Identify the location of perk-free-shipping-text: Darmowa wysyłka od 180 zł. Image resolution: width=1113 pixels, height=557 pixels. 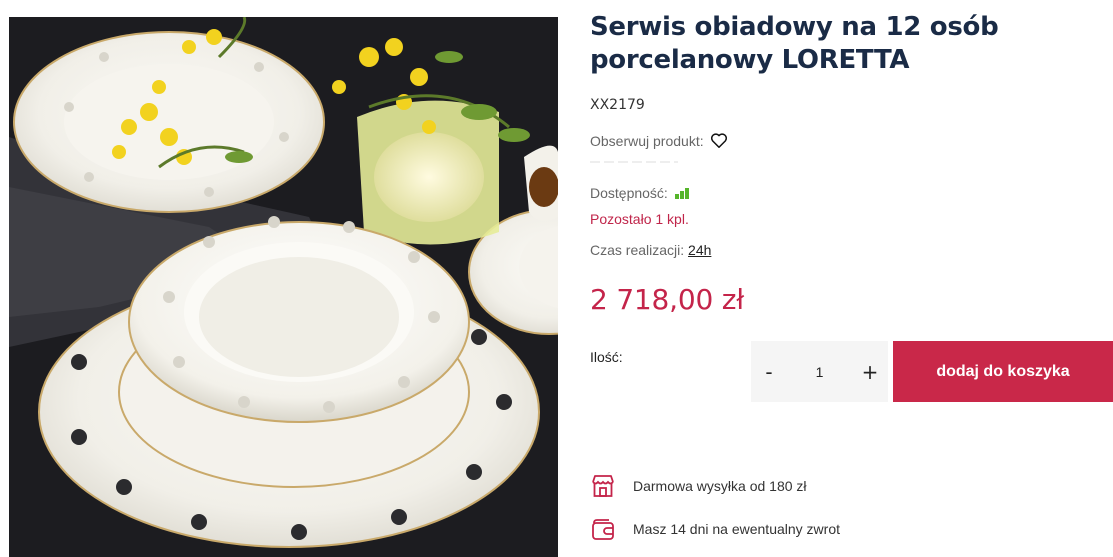
(720, 486).